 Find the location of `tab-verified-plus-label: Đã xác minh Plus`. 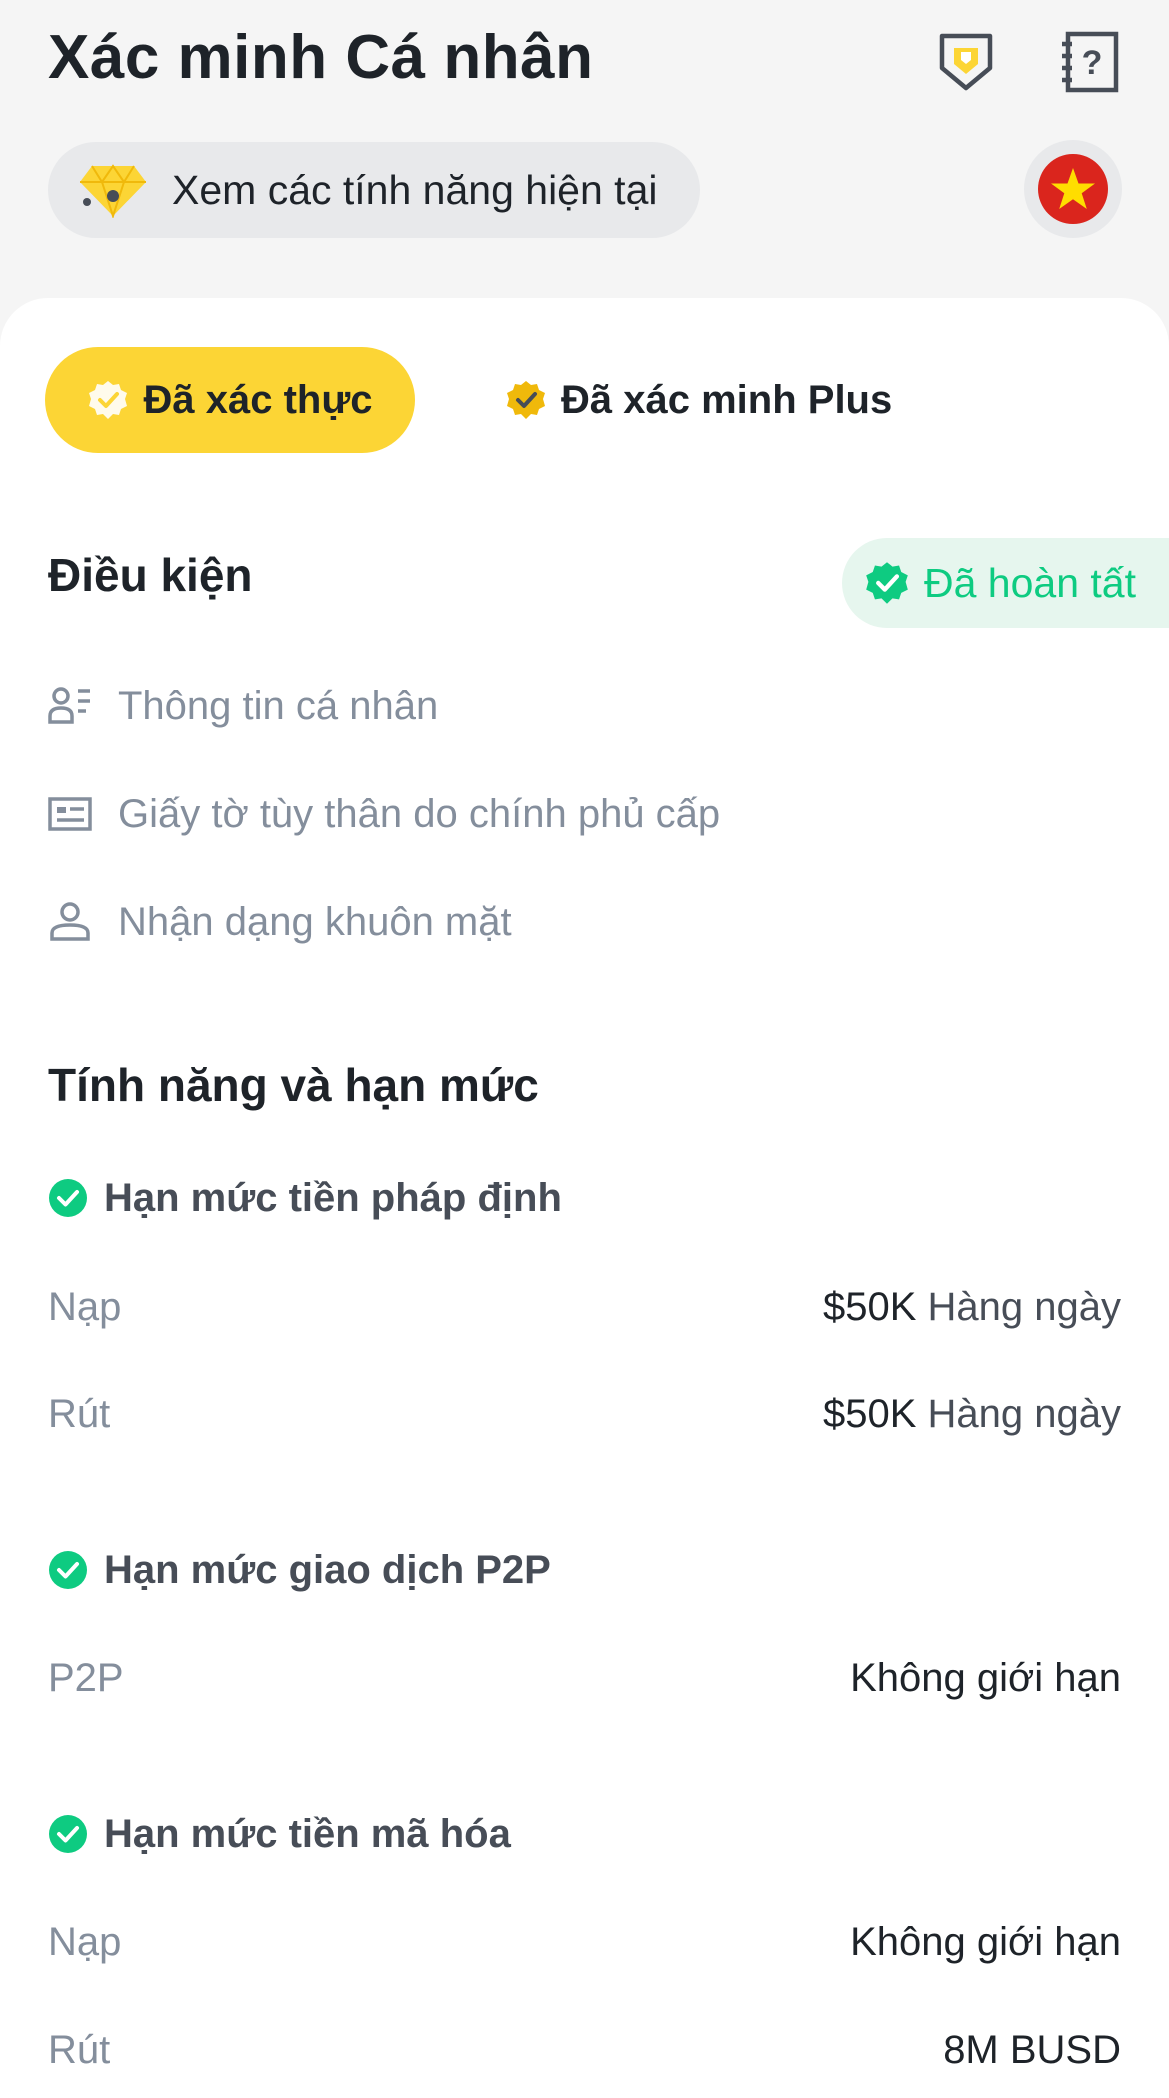

tab-verified-plus-label: Đã xác minh Plus is located at coordinates (727, 399).